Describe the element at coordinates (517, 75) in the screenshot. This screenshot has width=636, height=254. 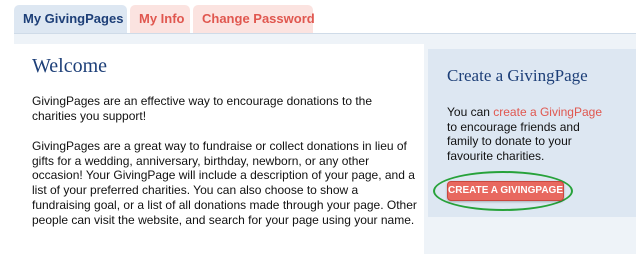
I see `sidebar-title: Create a GivingPage` at that location.